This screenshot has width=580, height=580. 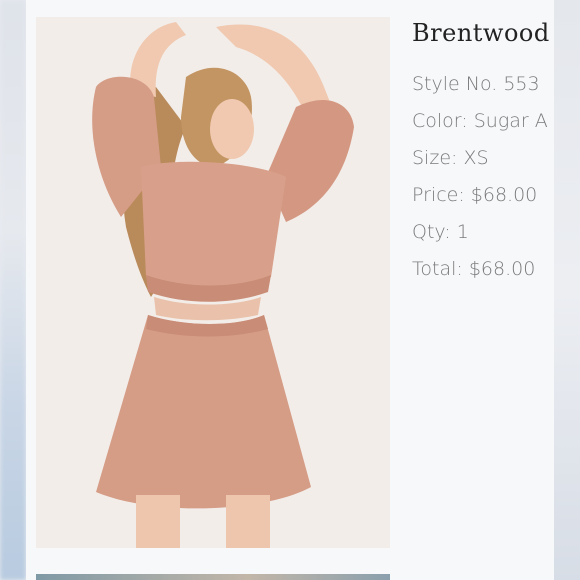 What do you see at coordinates (475, 195) in the screenshot?
I see `price-label: Price: $68.00` at bounding box center [475, 195].